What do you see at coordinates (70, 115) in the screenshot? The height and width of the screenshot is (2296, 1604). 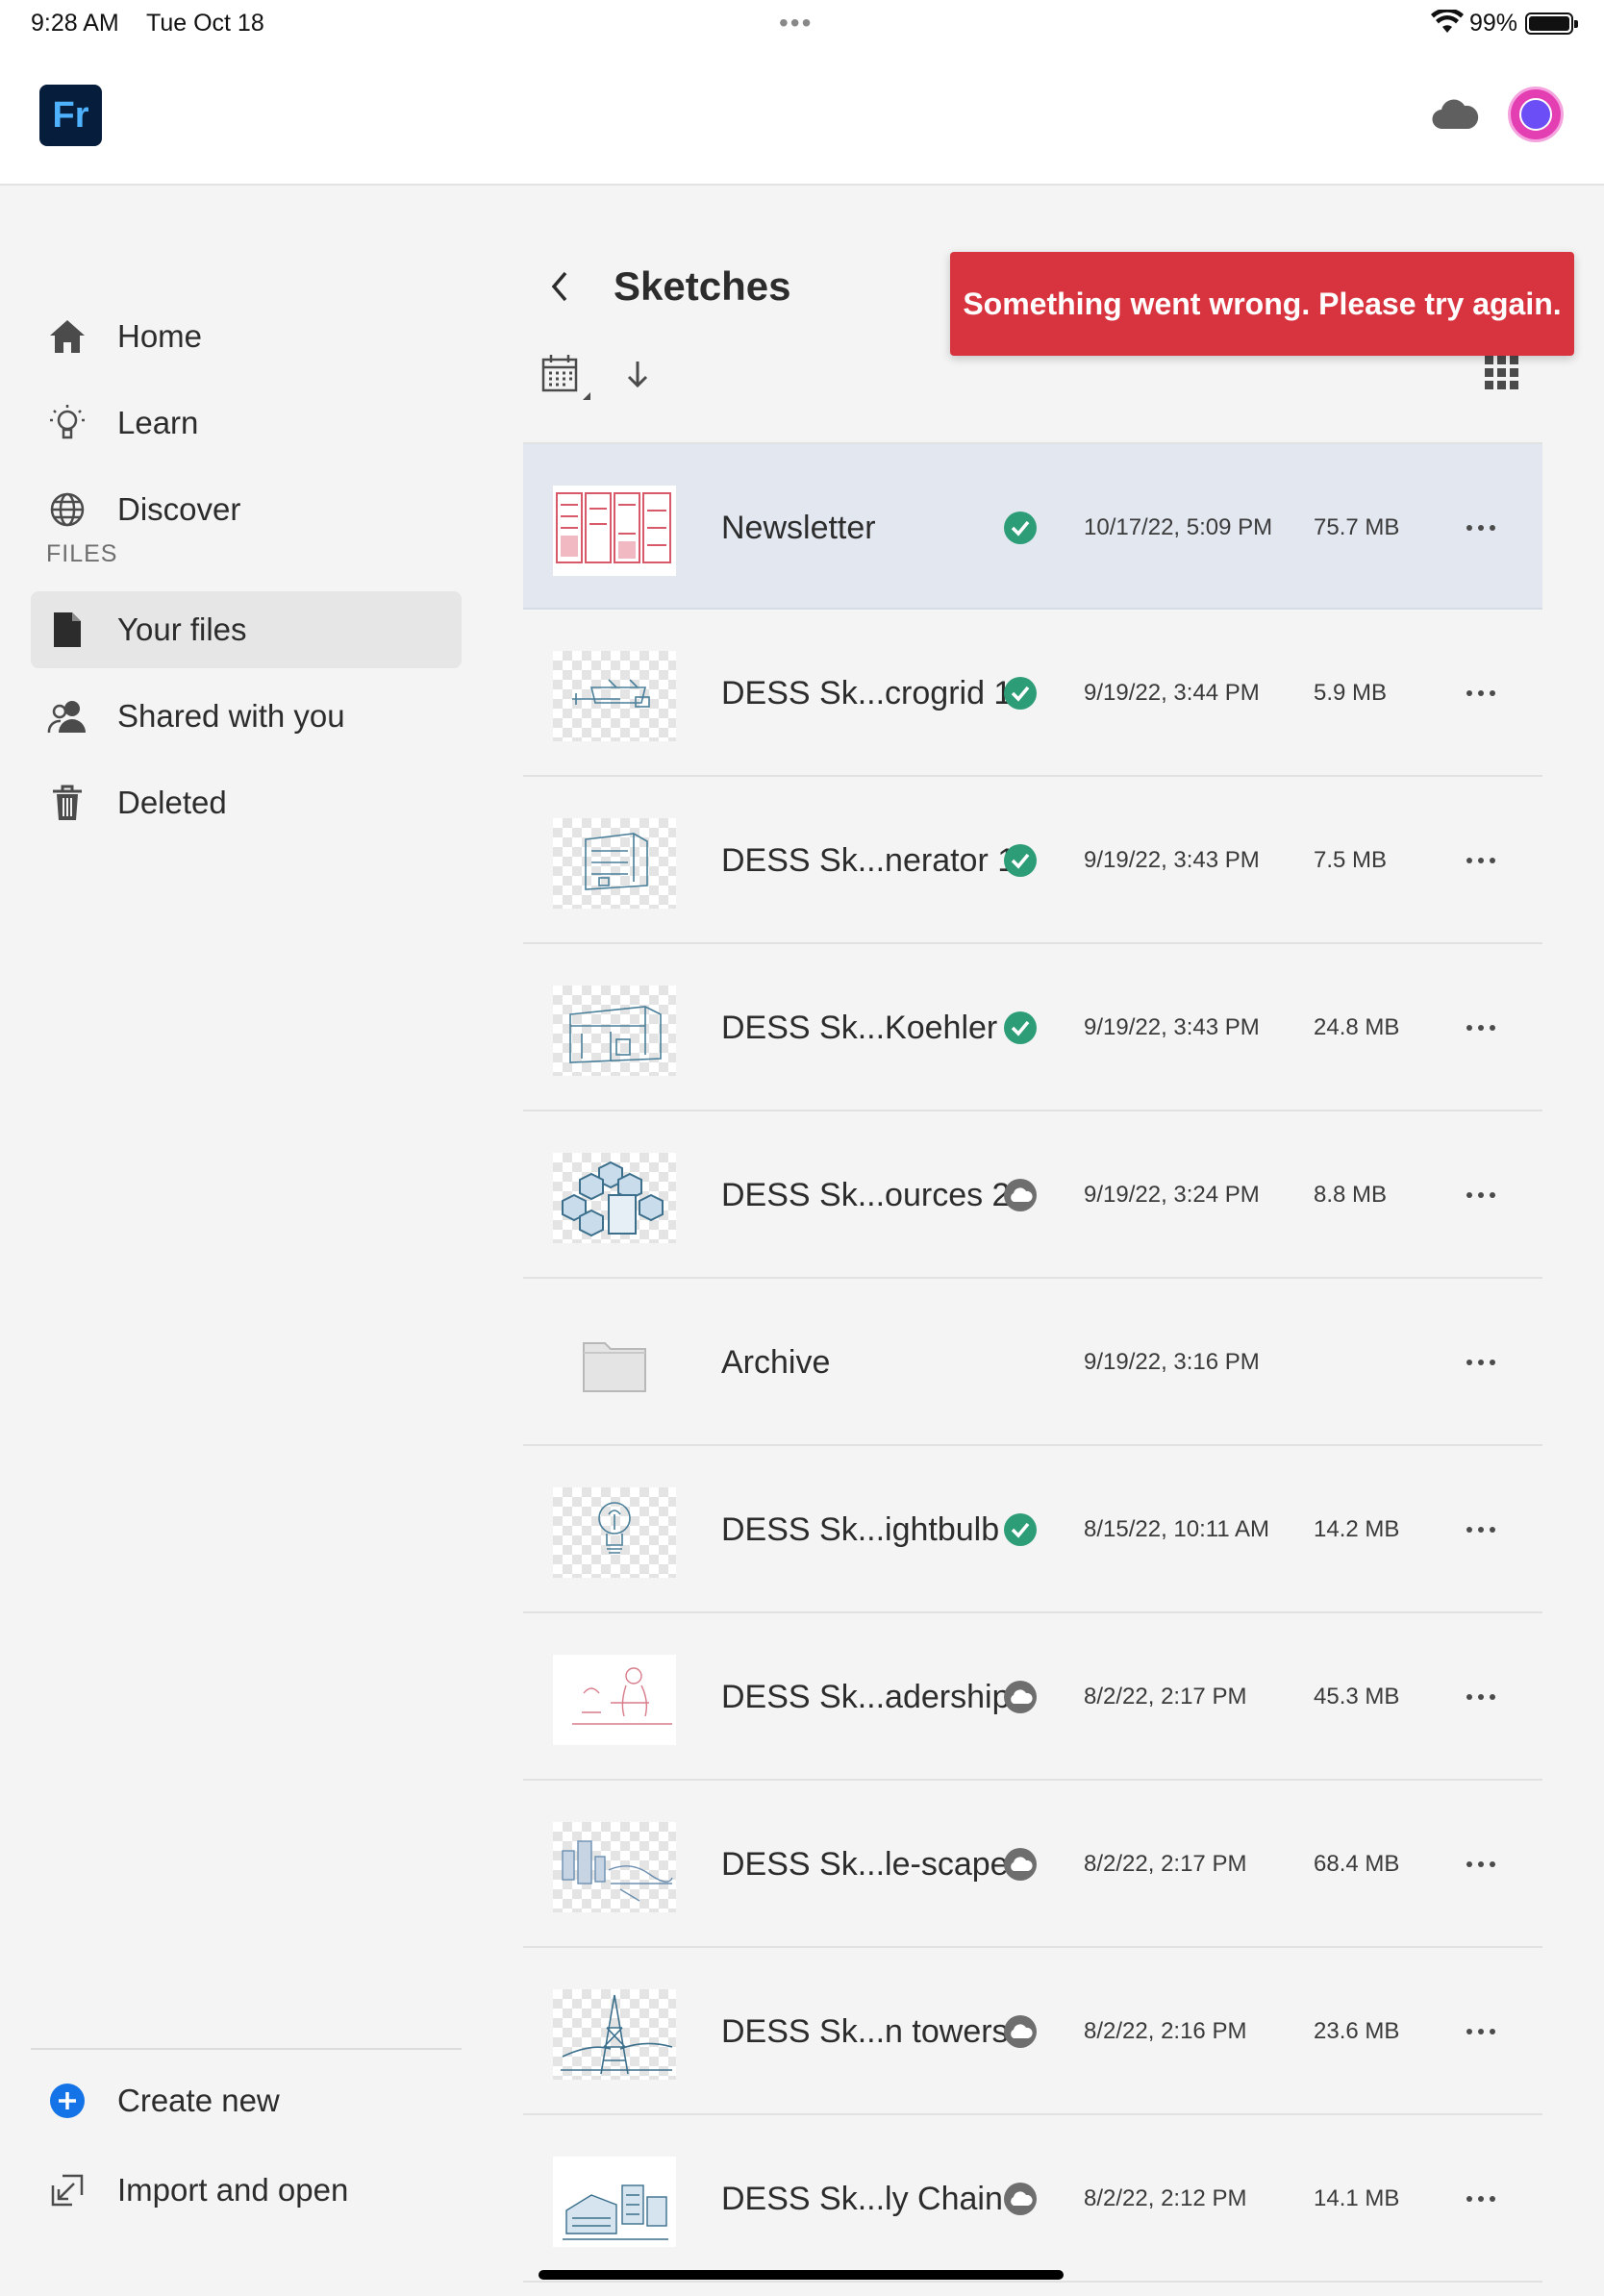 I see `app-logo: Fr` at bounding box center [70, 115].